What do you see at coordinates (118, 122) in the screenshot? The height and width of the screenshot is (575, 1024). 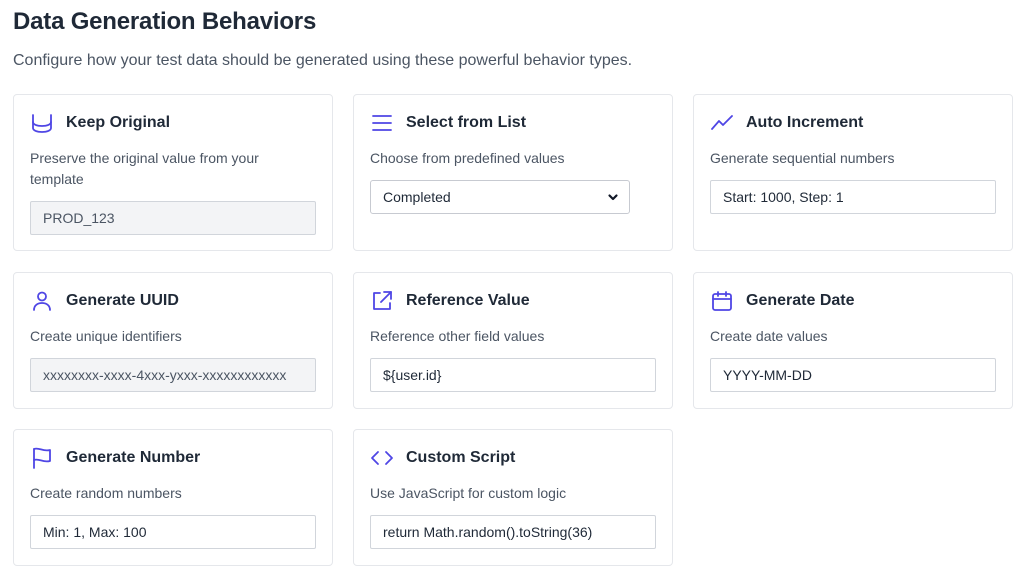 I see `card-title: Keep Original` at bounding box center [118, 122].